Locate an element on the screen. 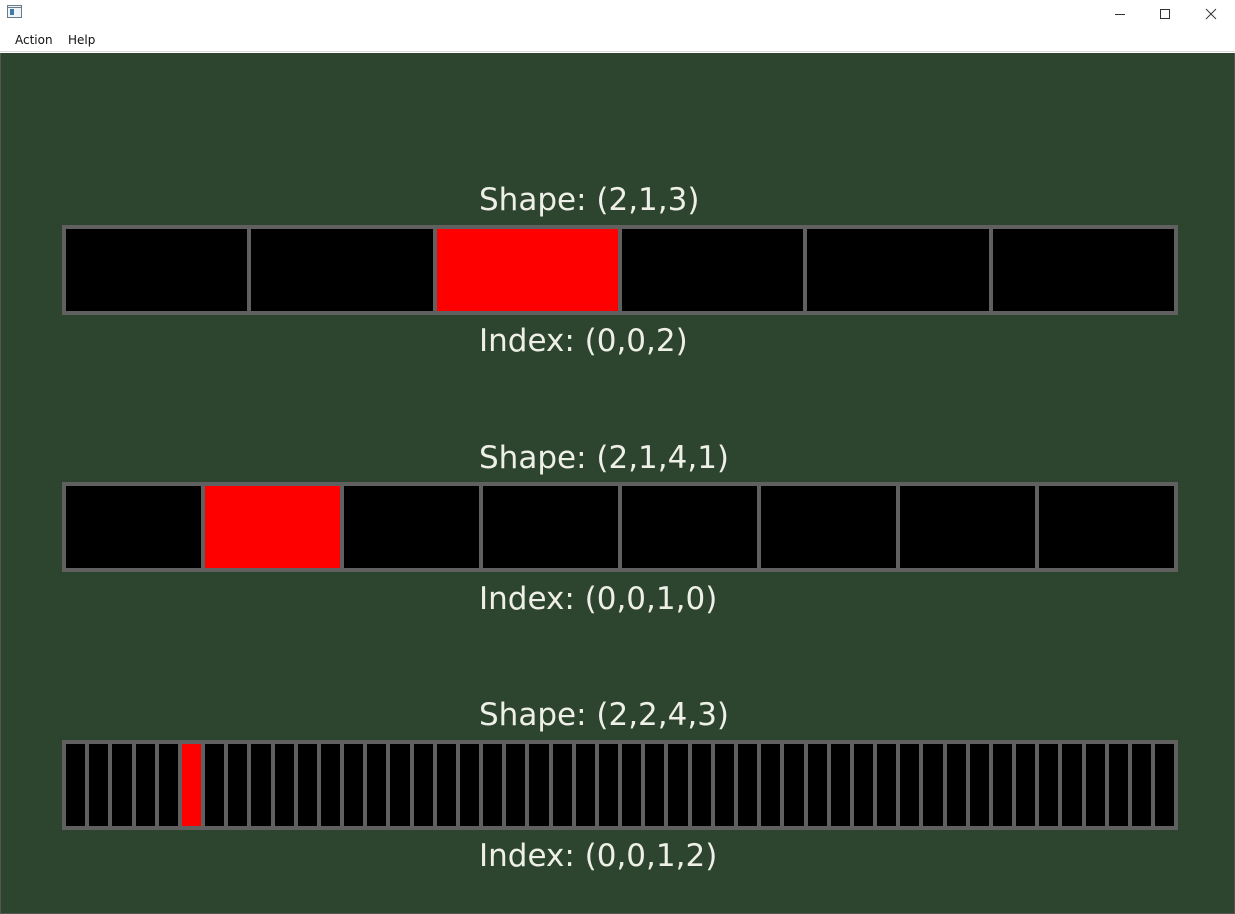 The height and width of the screenshot is (914, 1235). index-label-2: Index: (0,0,1,0) is located at coordinates (598, 599).